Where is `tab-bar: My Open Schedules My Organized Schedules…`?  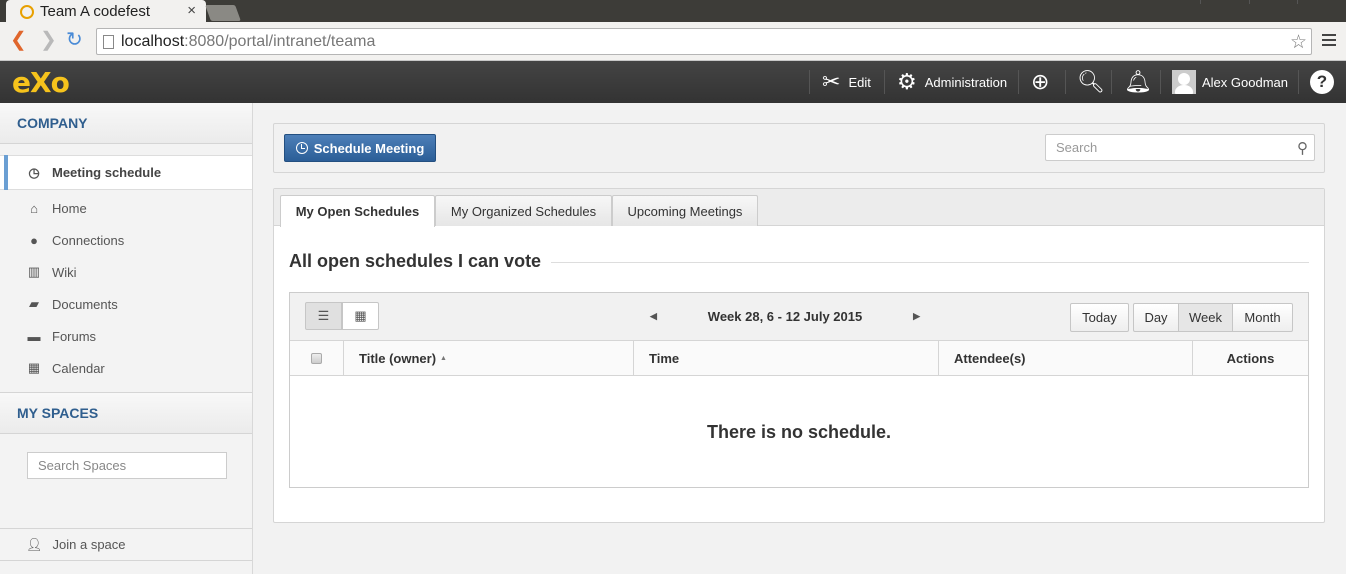 tab-bar: My Open Schedules My Organized Schedules… is located at coordinates (799, 208).